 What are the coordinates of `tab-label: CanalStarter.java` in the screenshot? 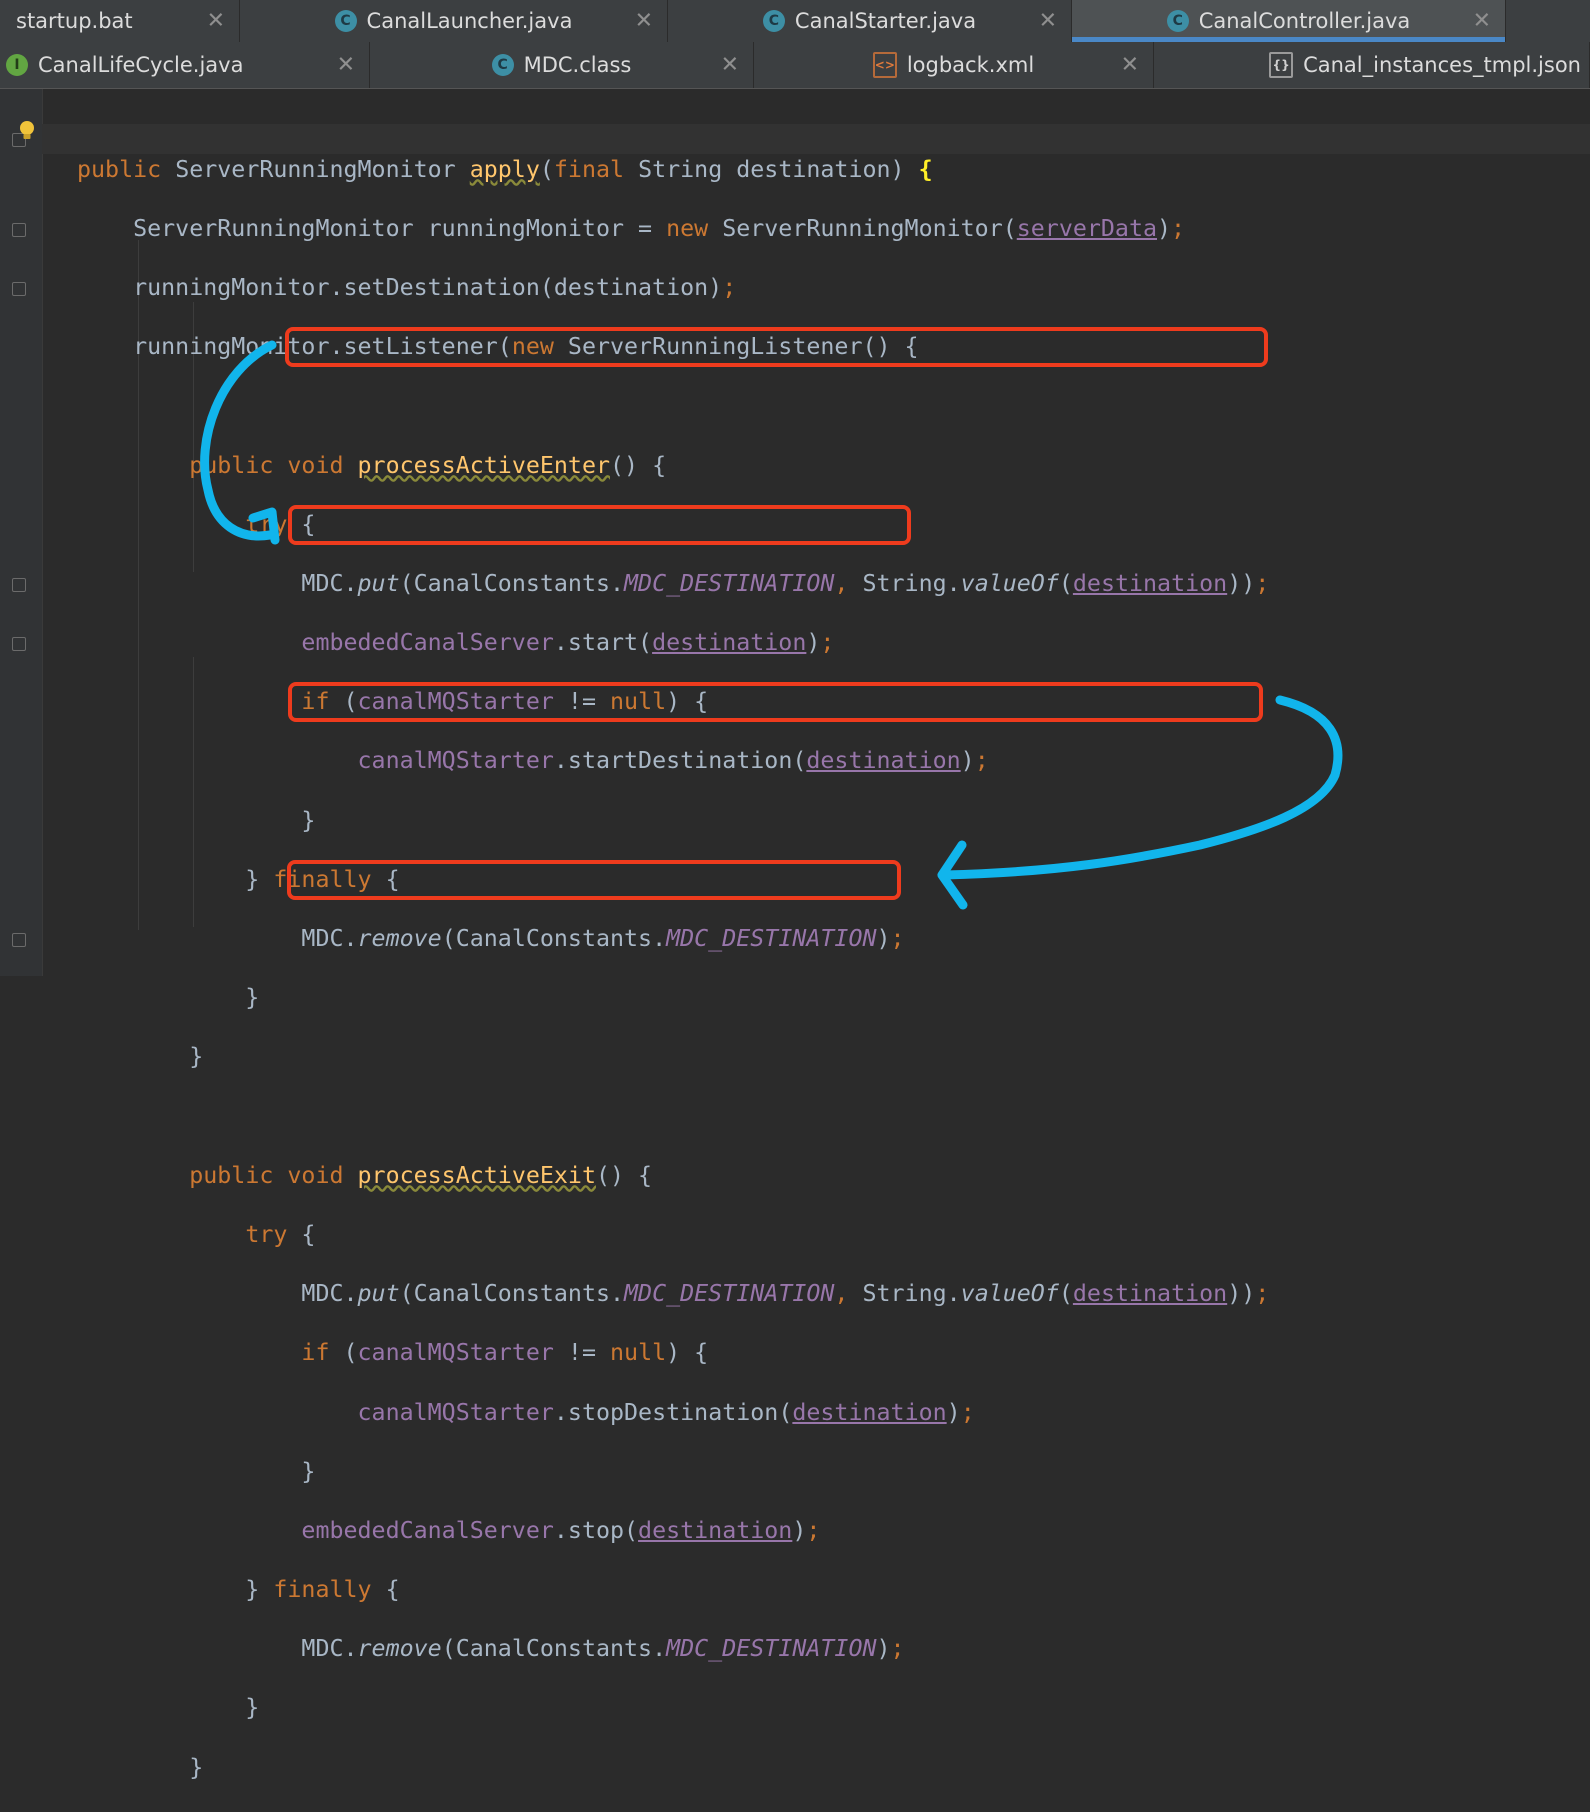 It's located at (885, 21).